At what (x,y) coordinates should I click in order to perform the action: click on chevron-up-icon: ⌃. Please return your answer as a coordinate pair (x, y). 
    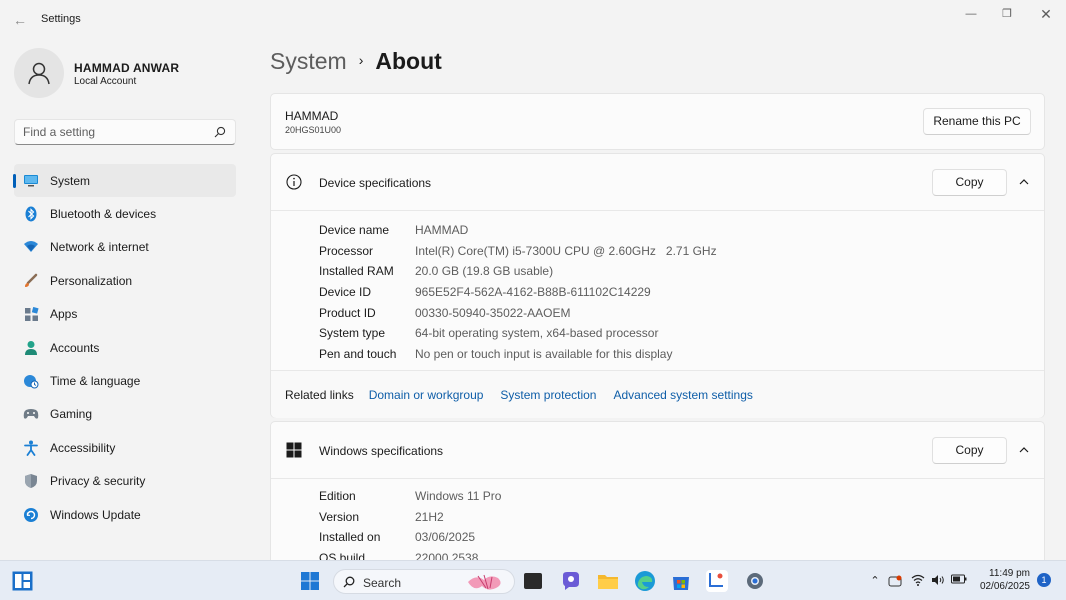
    Looking at the image, I should click on (875, 581).